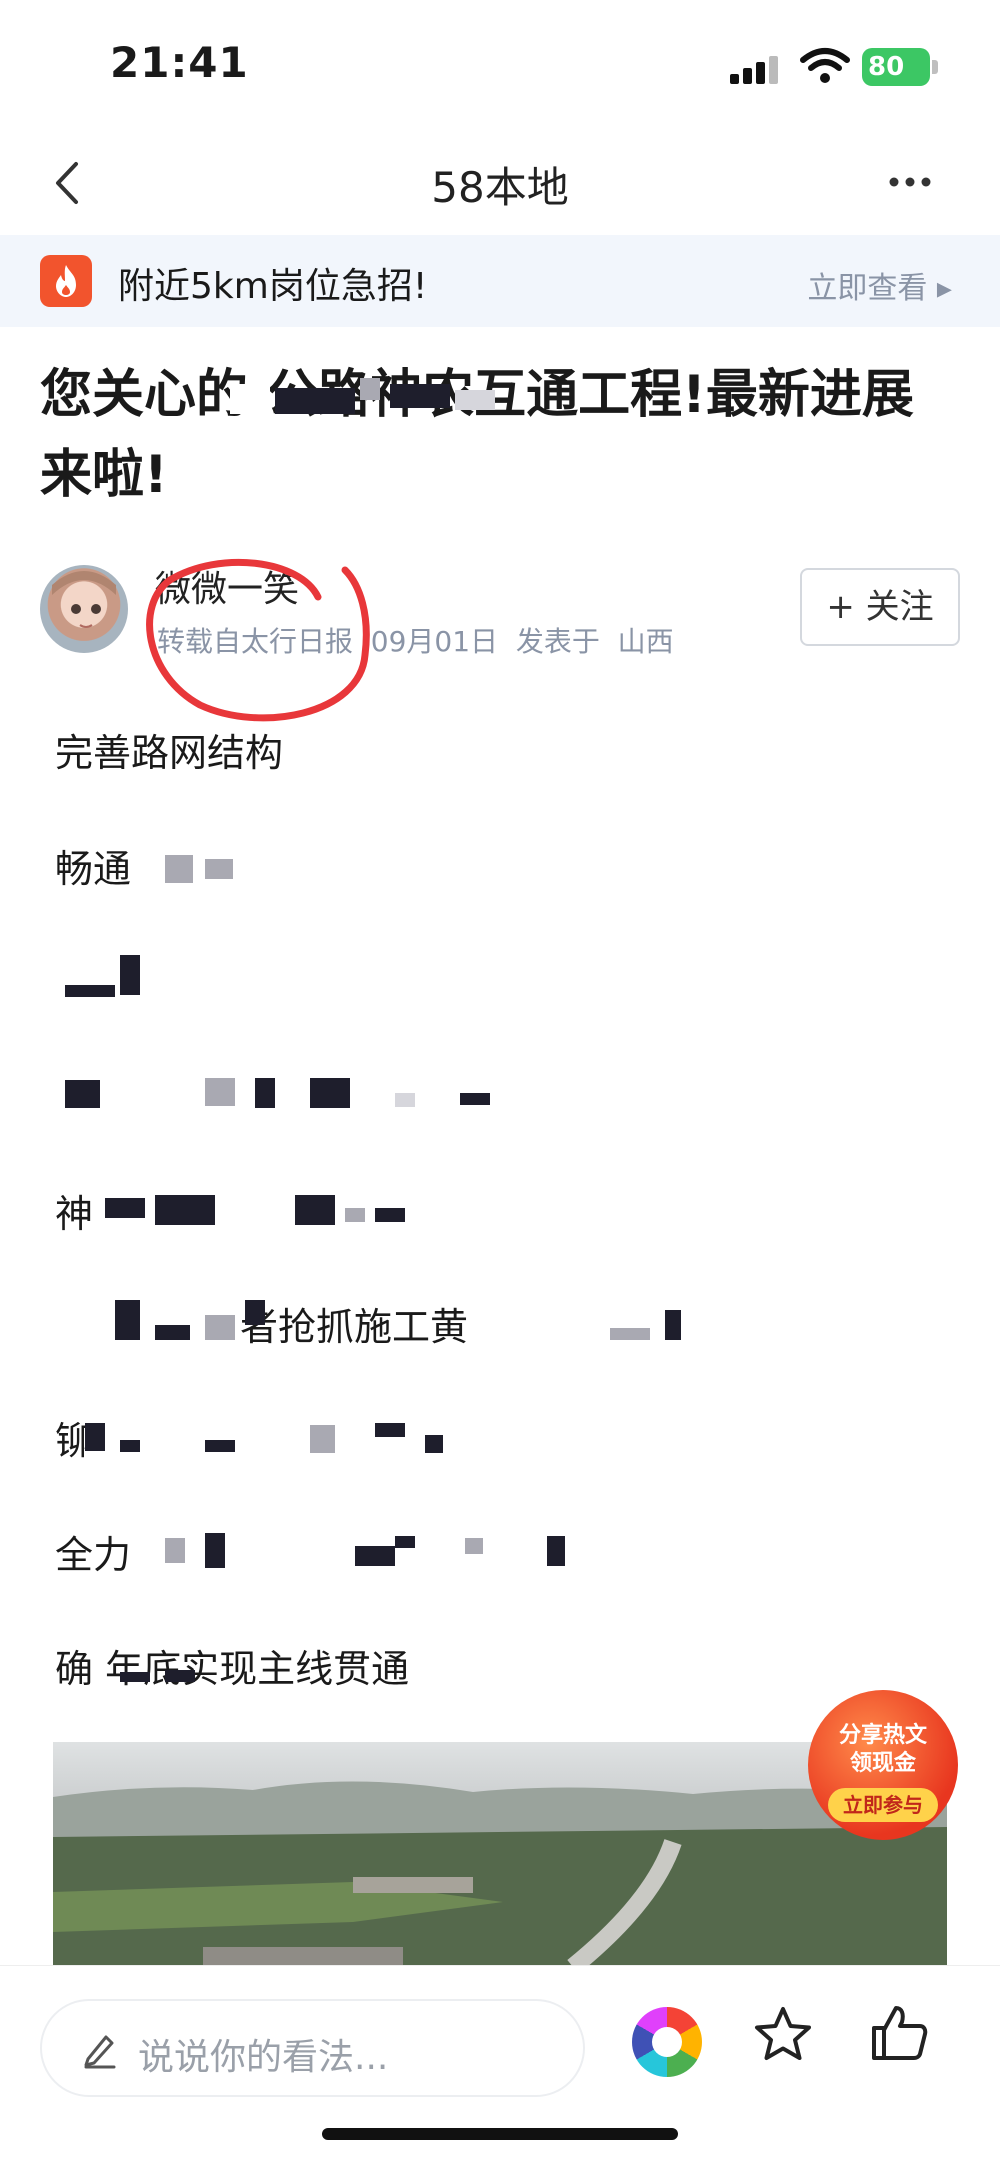 The height and width of the screenshot is (2164, 1000). I want to click on battery-tip, so click(935, 67).